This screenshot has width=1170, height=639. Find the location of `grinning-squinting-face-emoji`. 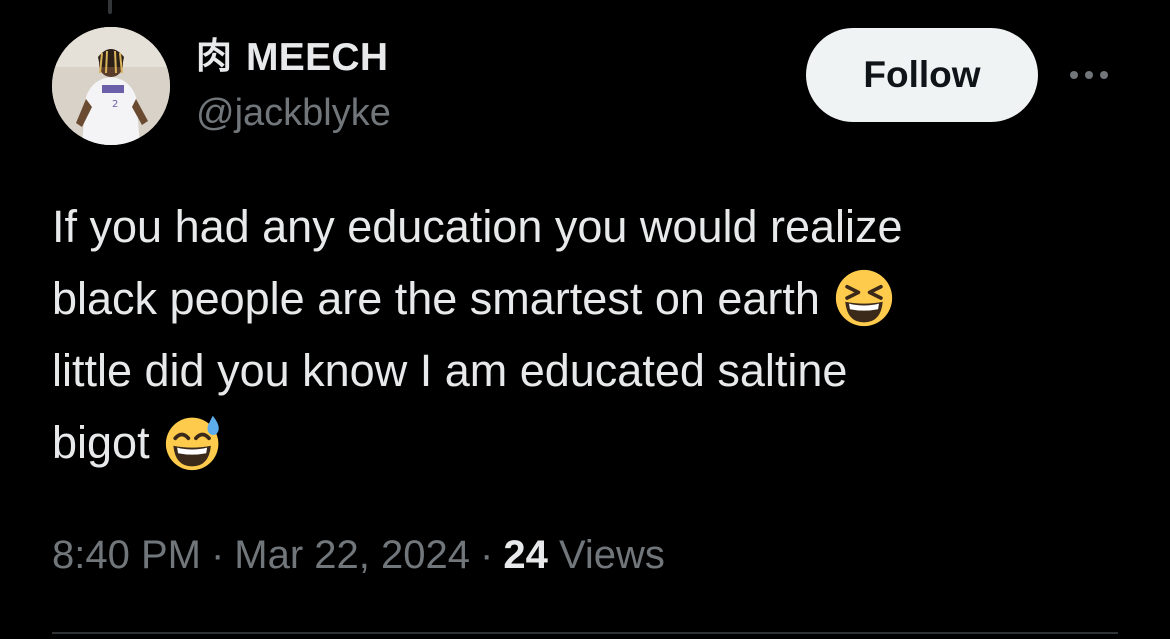

grinning-squinting-face-emoji is located at coordinates (864, 298).